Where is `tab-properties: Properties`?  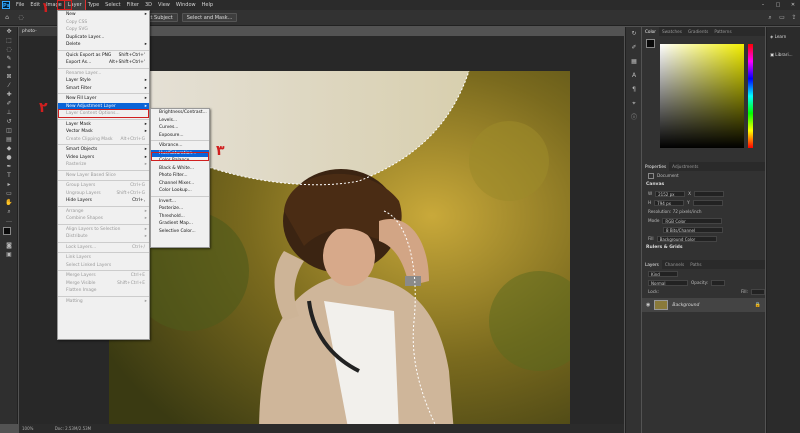 tab-properties: Properties is located at coordinates (656, 166).